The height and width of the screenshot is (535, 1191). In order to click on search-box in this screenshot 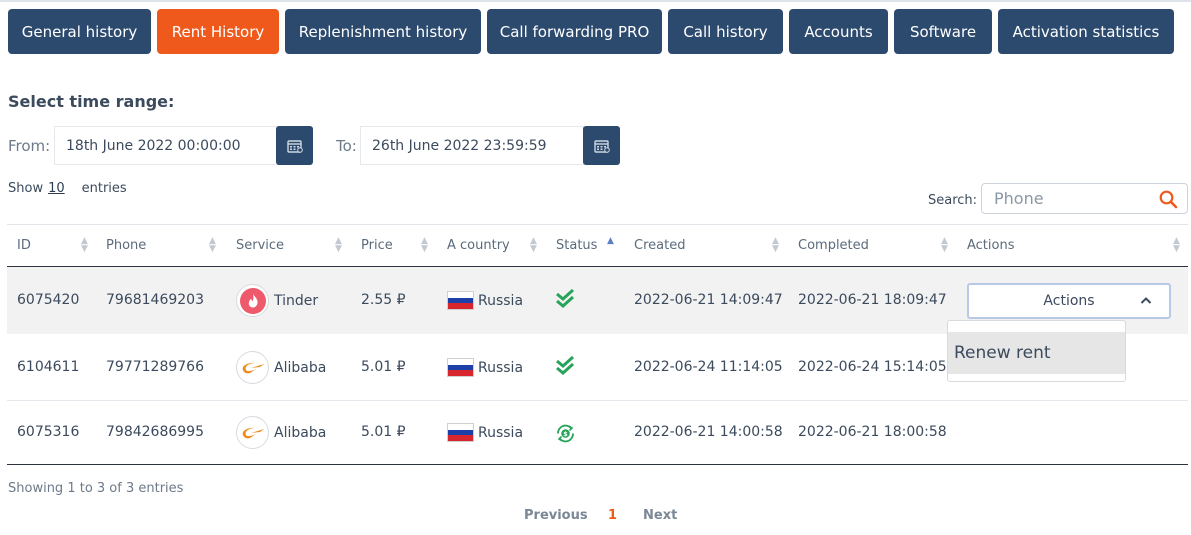, I will do `click(1084, 198)`.